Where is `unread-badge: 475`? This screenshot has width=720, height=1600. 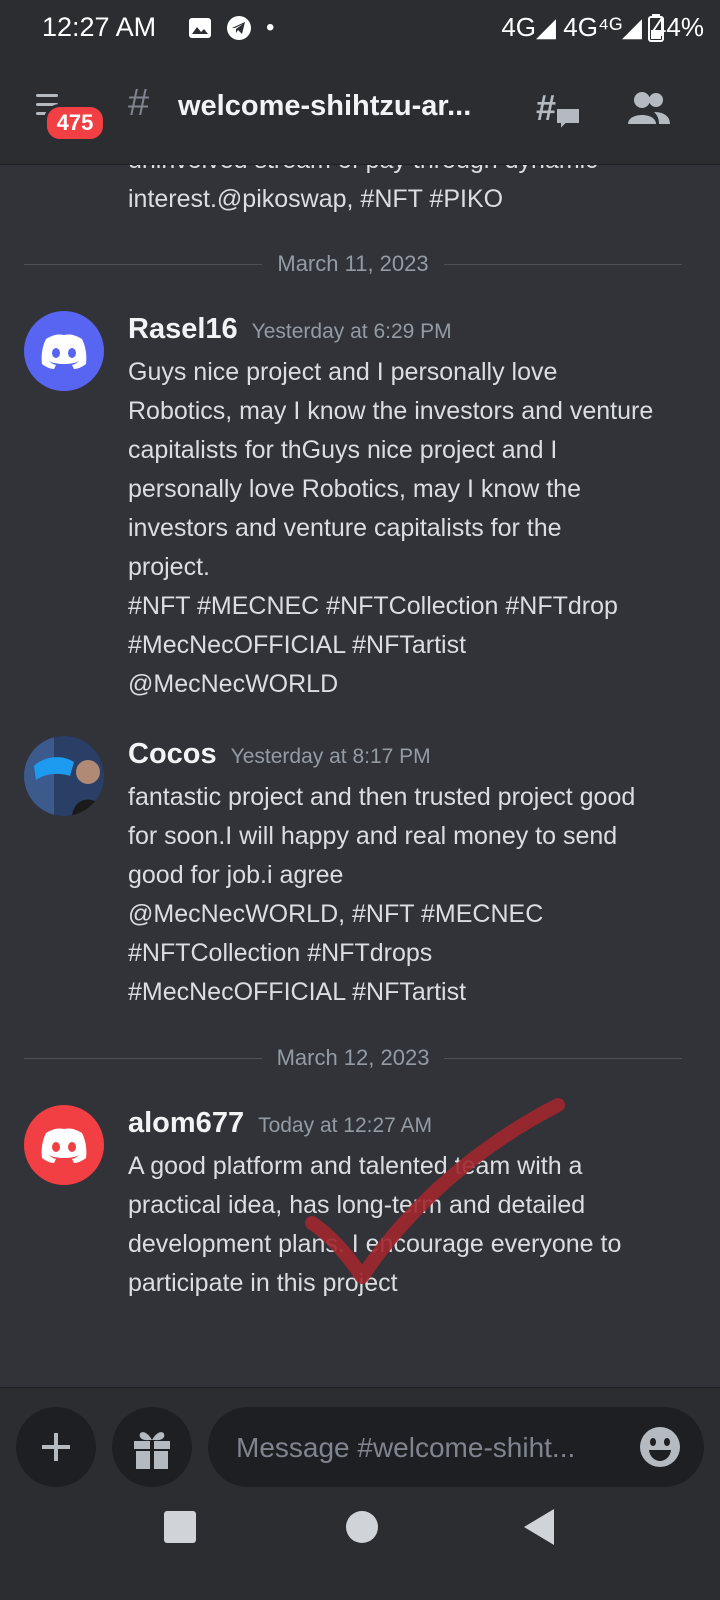
unread-badge: 475 is located at coordinates (75, 123).